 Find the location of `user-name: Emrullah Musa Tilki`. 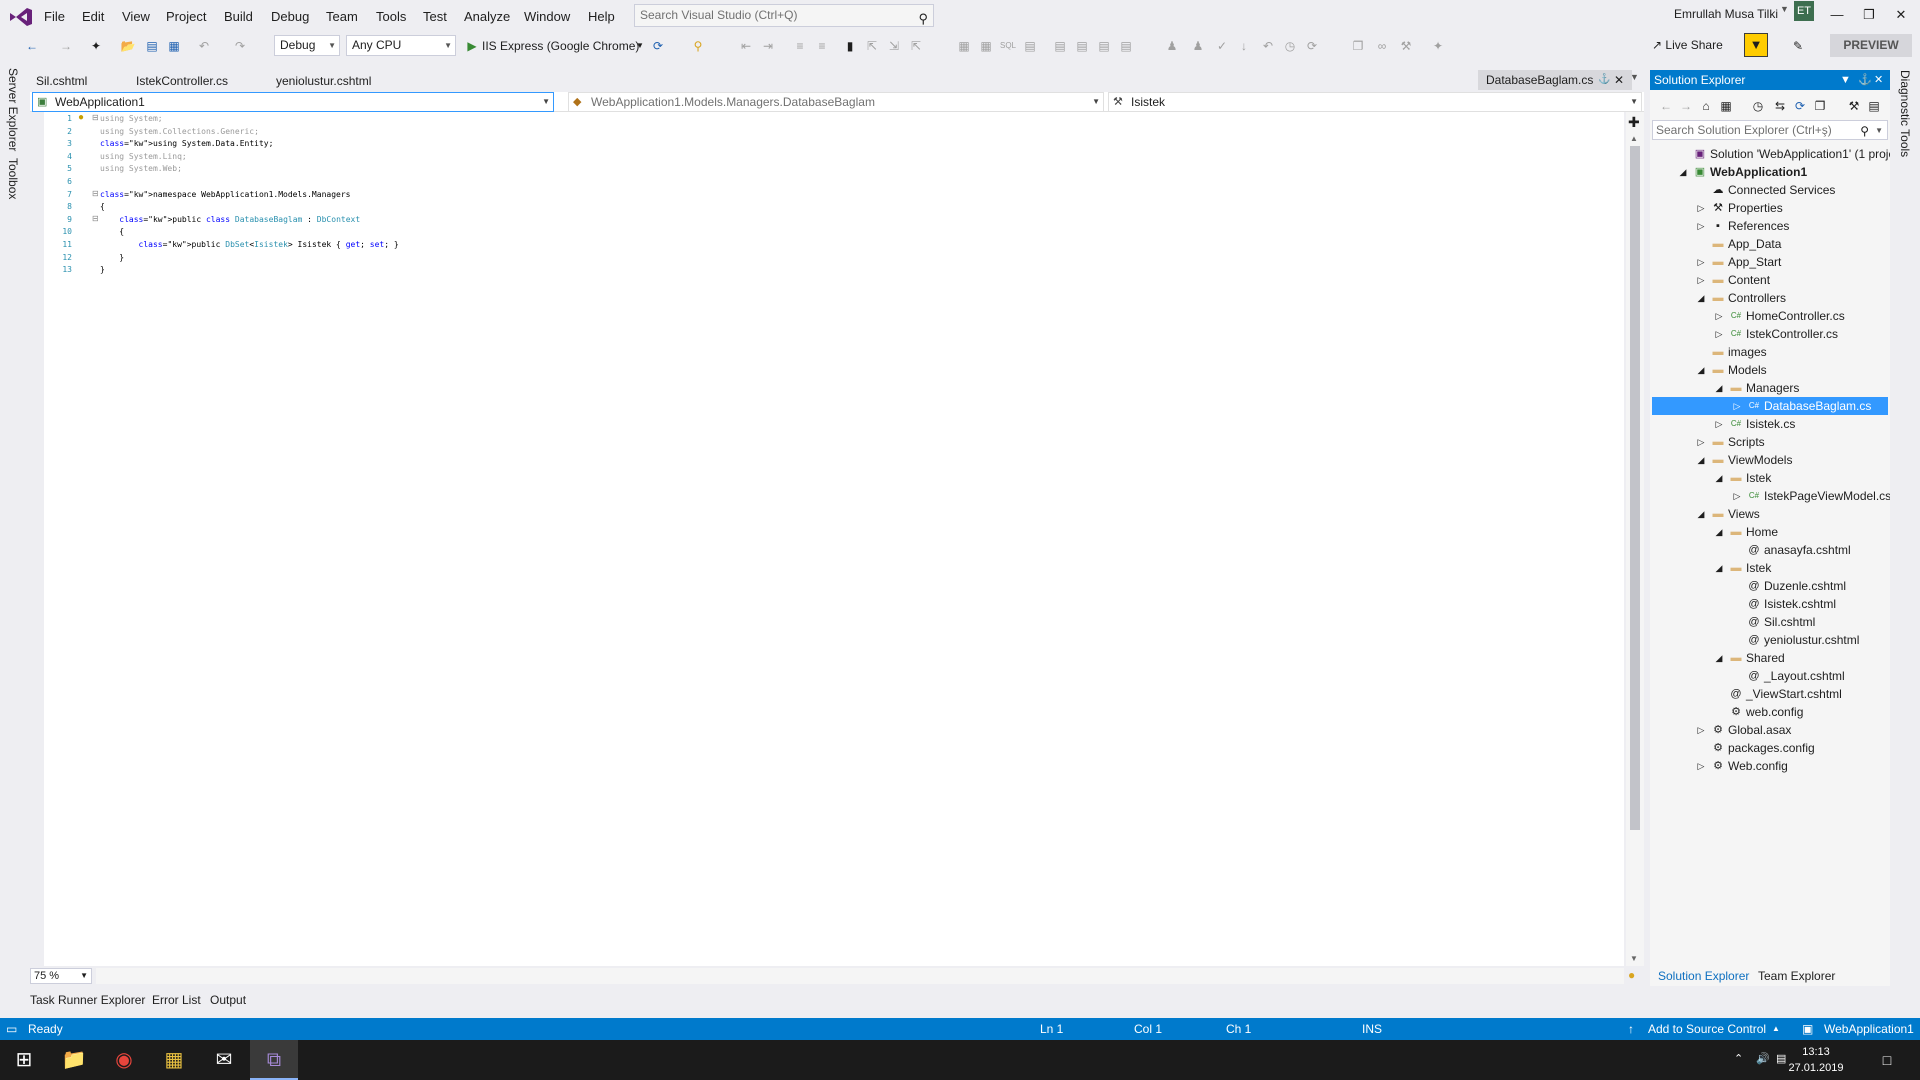

user-name: Emrullah Musa Tilki is located at coordinates (1714, 14).